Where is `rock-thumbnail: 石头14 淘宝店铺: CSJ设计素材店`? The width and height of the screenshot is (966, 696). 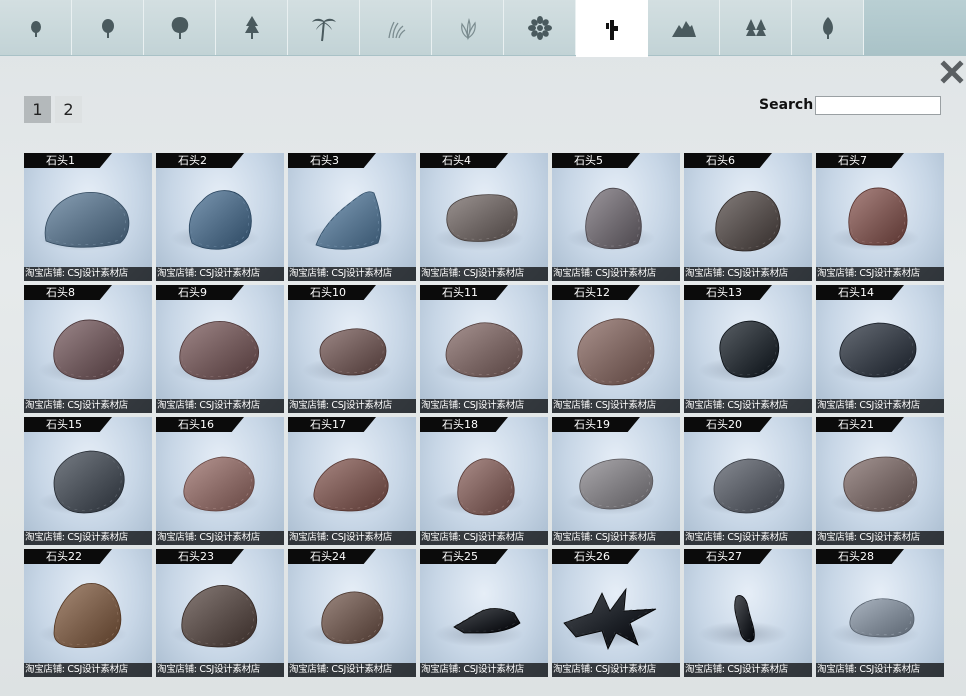 rock-thumbnail: 石头14 淘宝店铺: CSJ设计素材店 is located at coordinates (880, 349).